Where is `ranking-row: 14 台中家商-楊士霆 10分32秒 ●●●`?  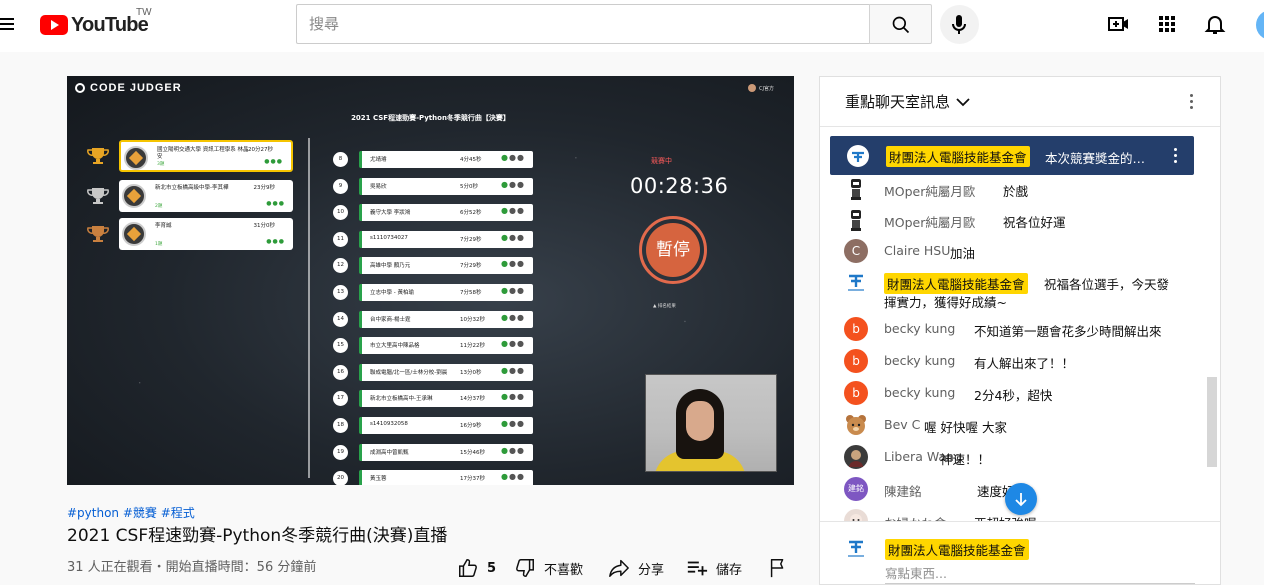 ranking-row: 14 台中家商-楊士霆 10分32秒 ●●● is located at coordinates (433, 319).